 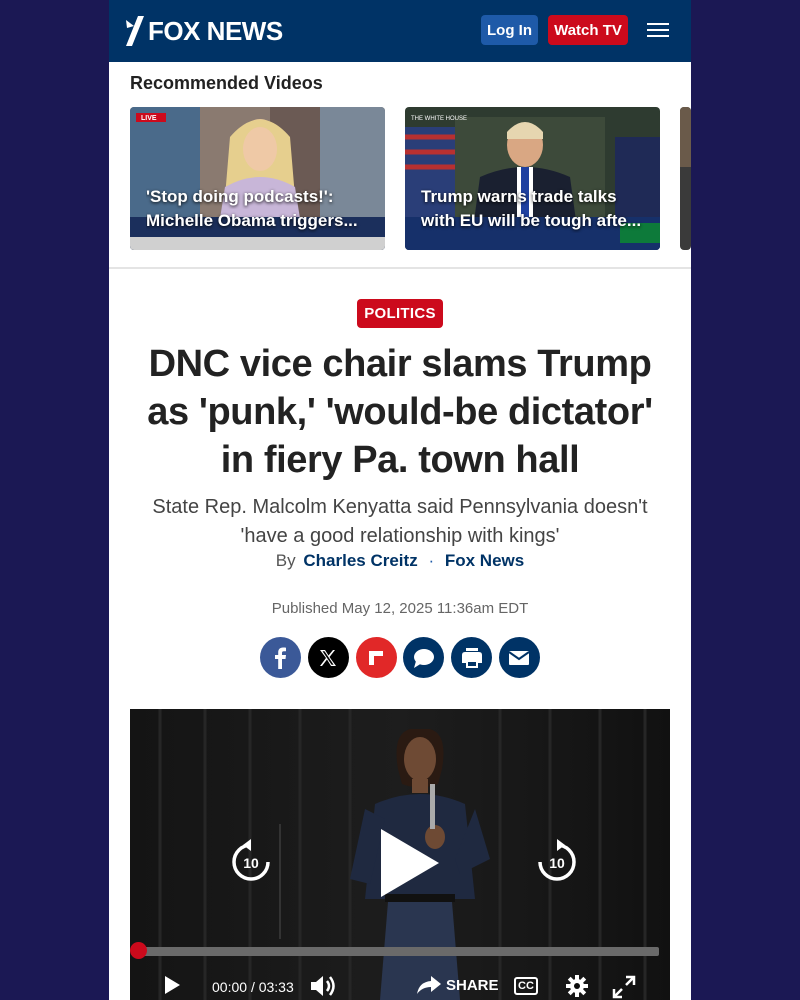 I want to click on author-link: Charles Creitz, so click(x=360, y=560).